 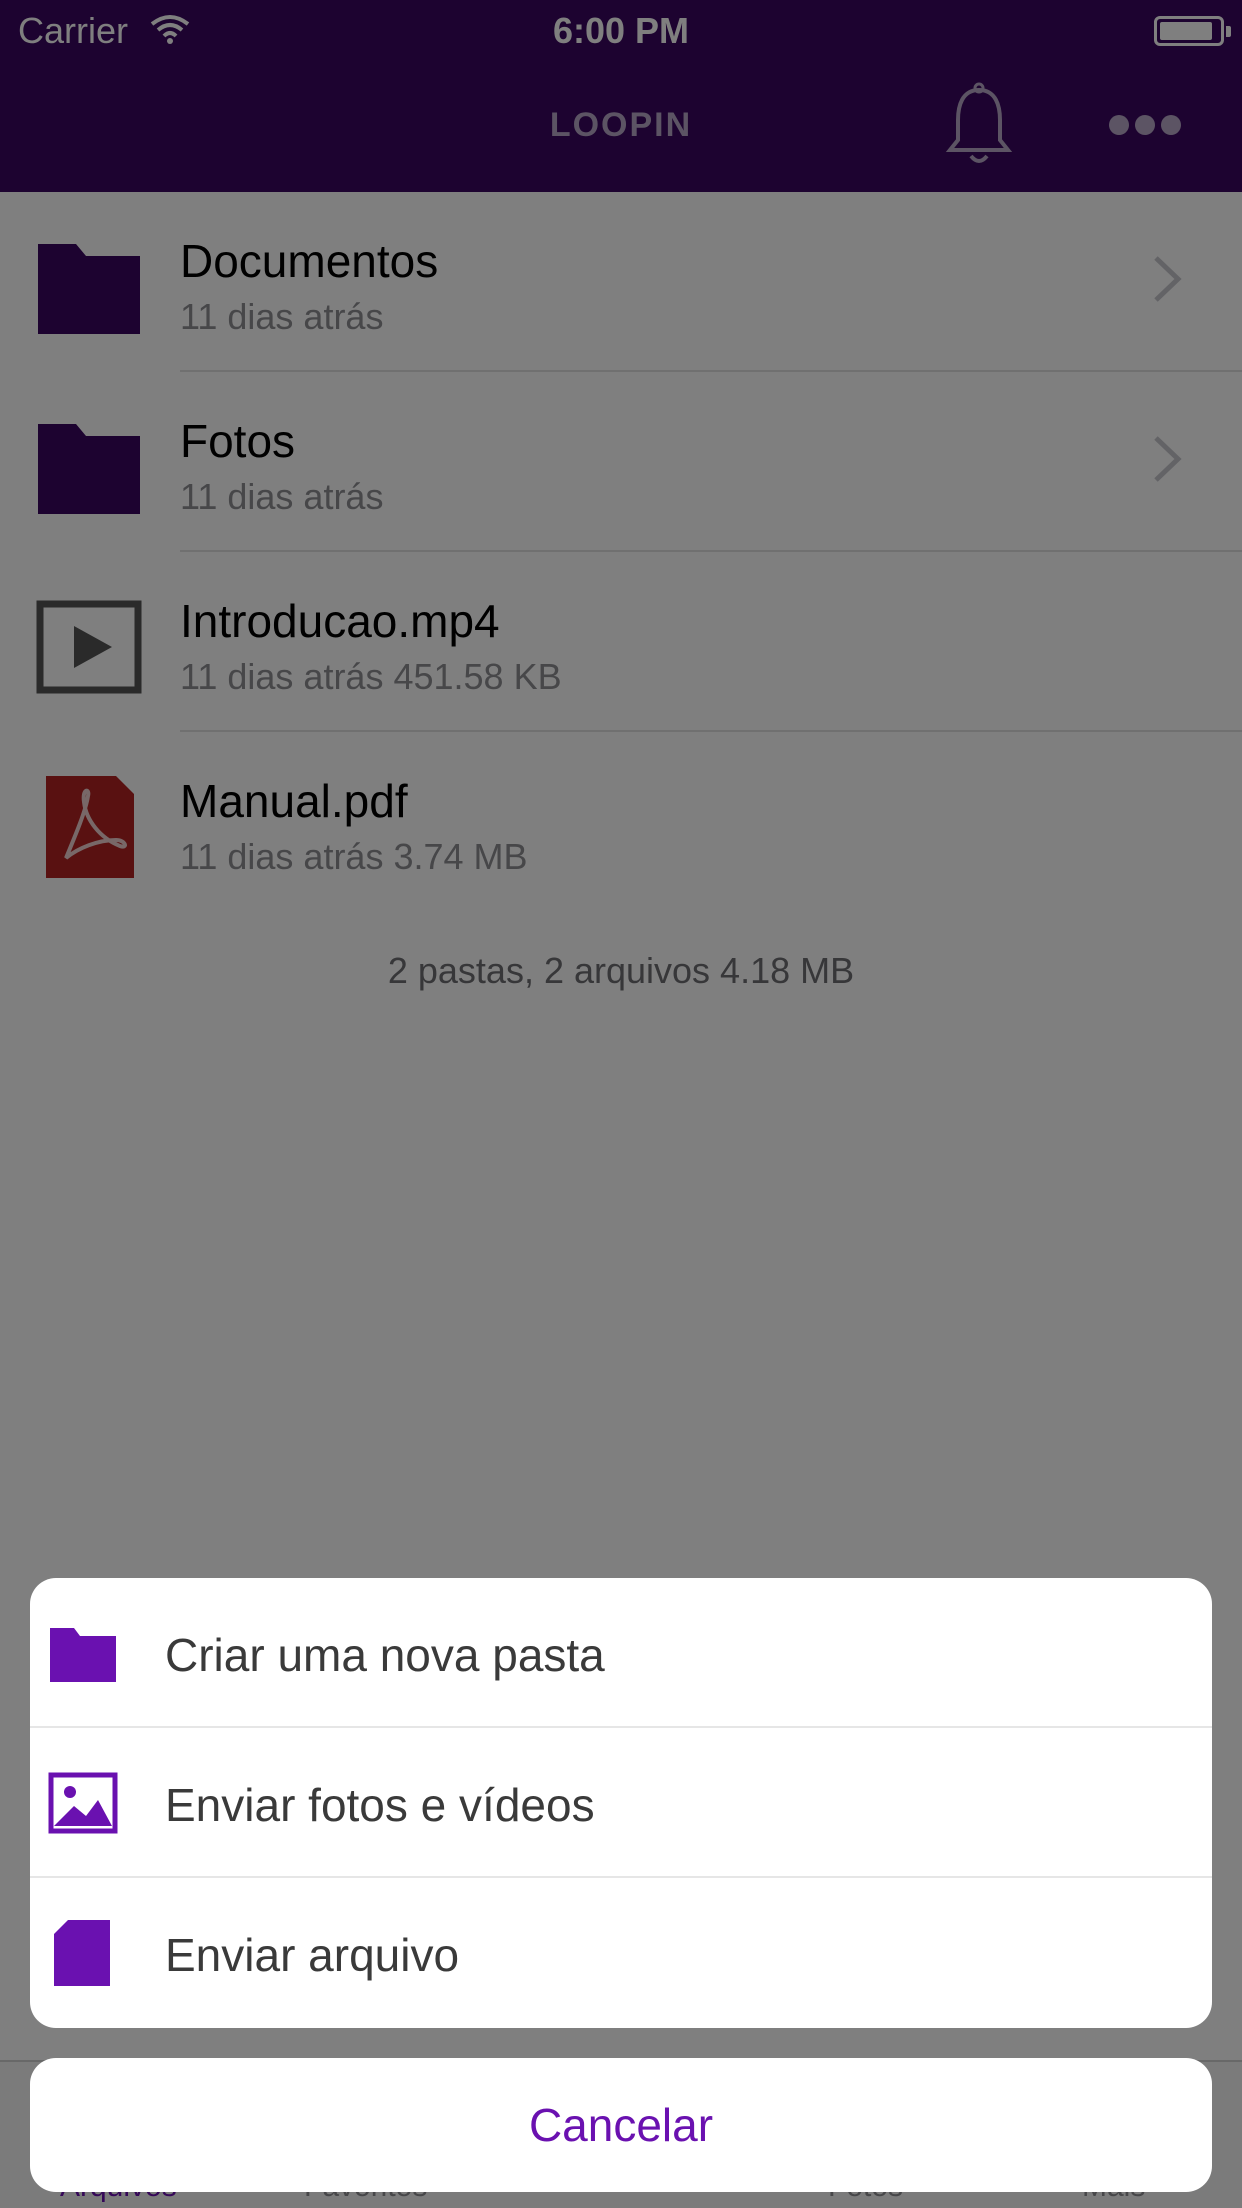 I want to click on upload-photos-option: Enviar fotos e vídeos, so click(x=621, y=1803).